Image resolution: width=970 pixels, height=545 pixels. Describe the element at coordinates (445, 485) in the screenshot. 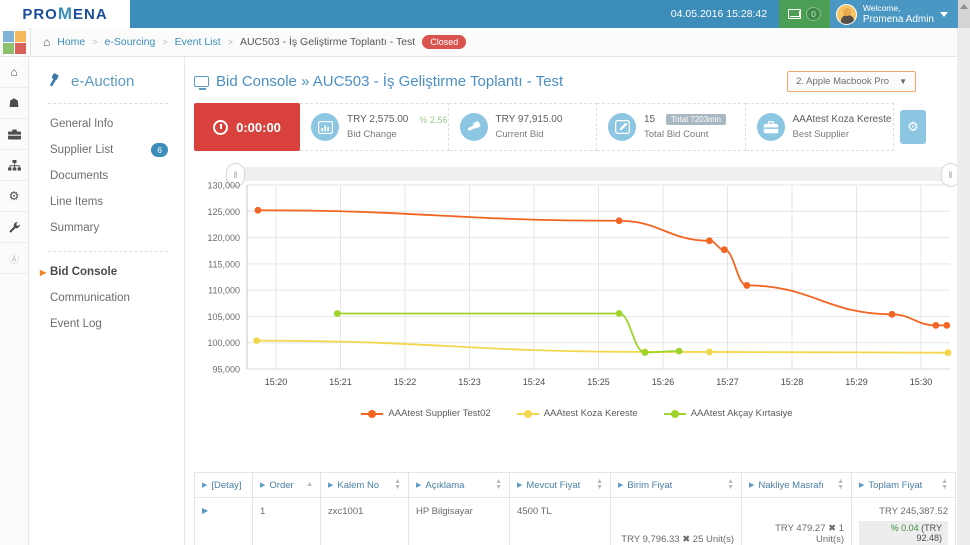

I see `column-label: Açıklama` at that location.